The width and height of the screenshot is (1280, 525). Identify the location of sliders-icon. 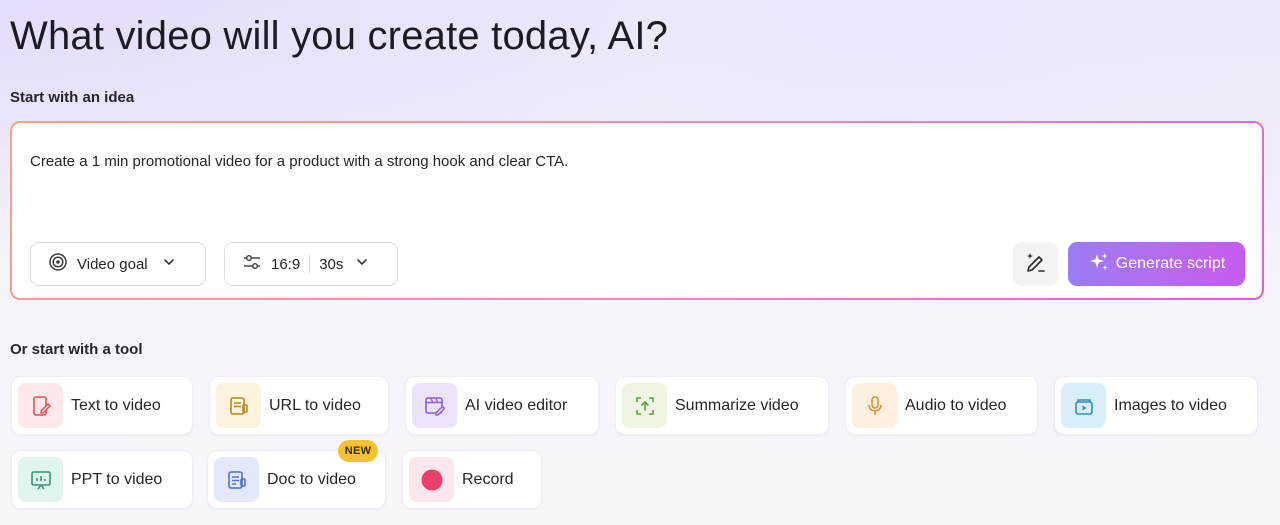
(252, 264).